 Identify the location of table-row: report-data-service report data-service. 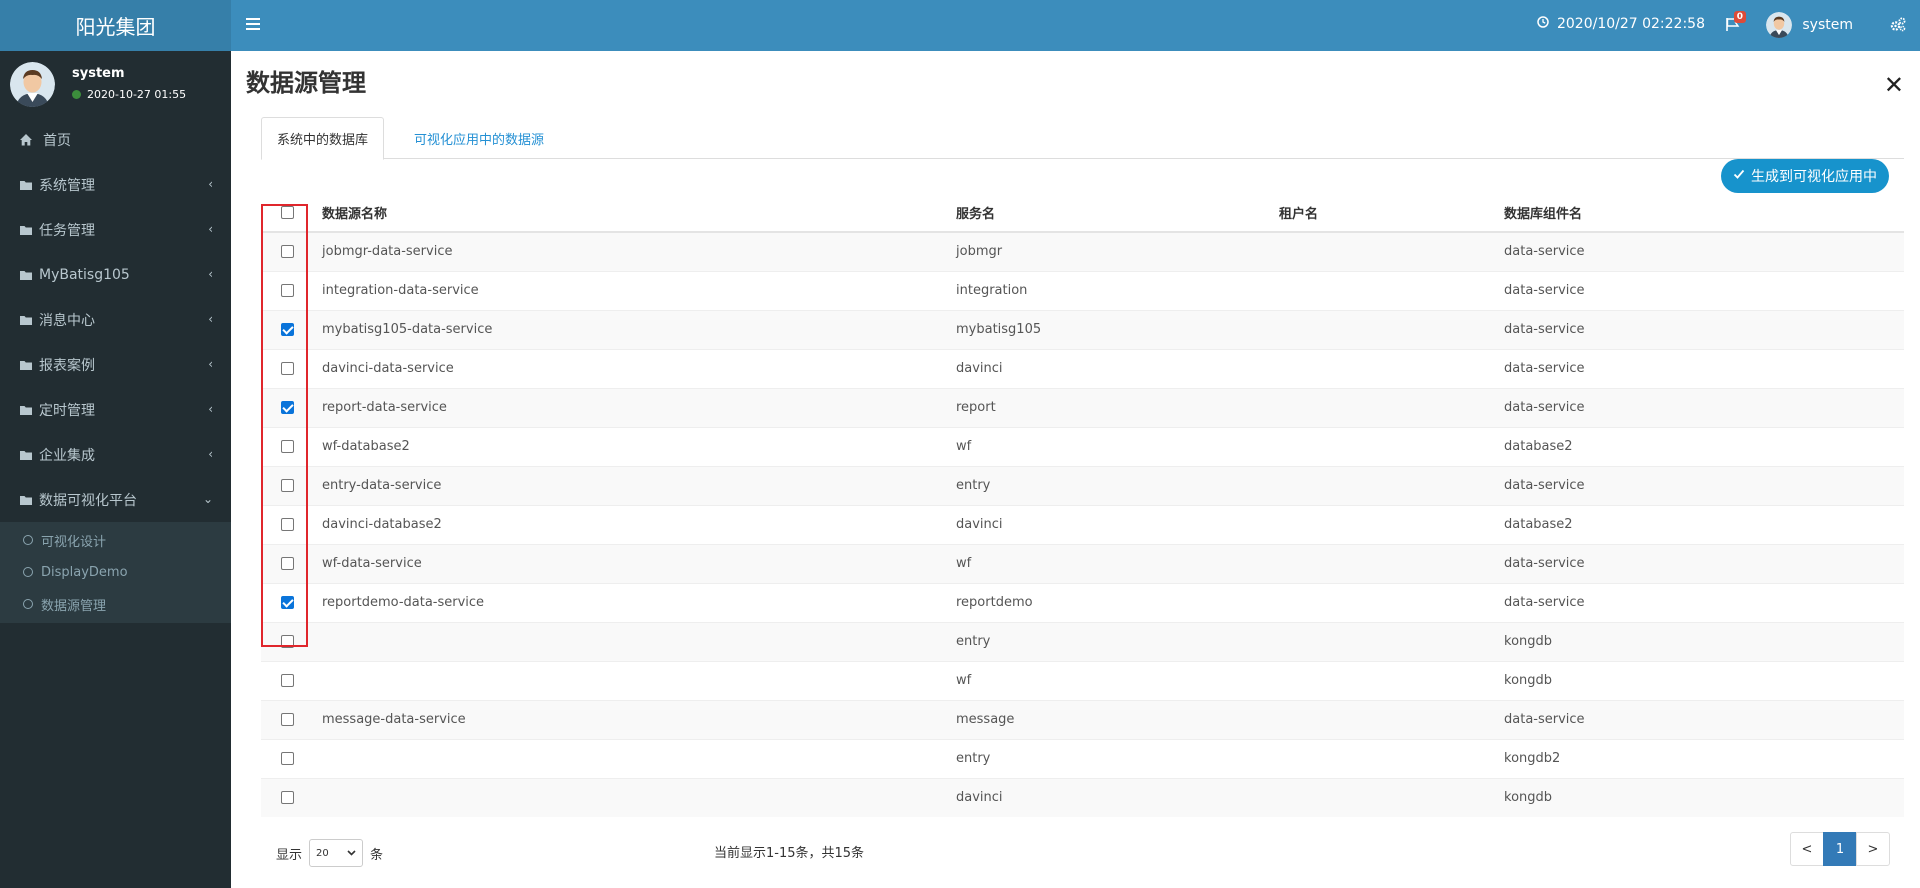
(1082, 407).